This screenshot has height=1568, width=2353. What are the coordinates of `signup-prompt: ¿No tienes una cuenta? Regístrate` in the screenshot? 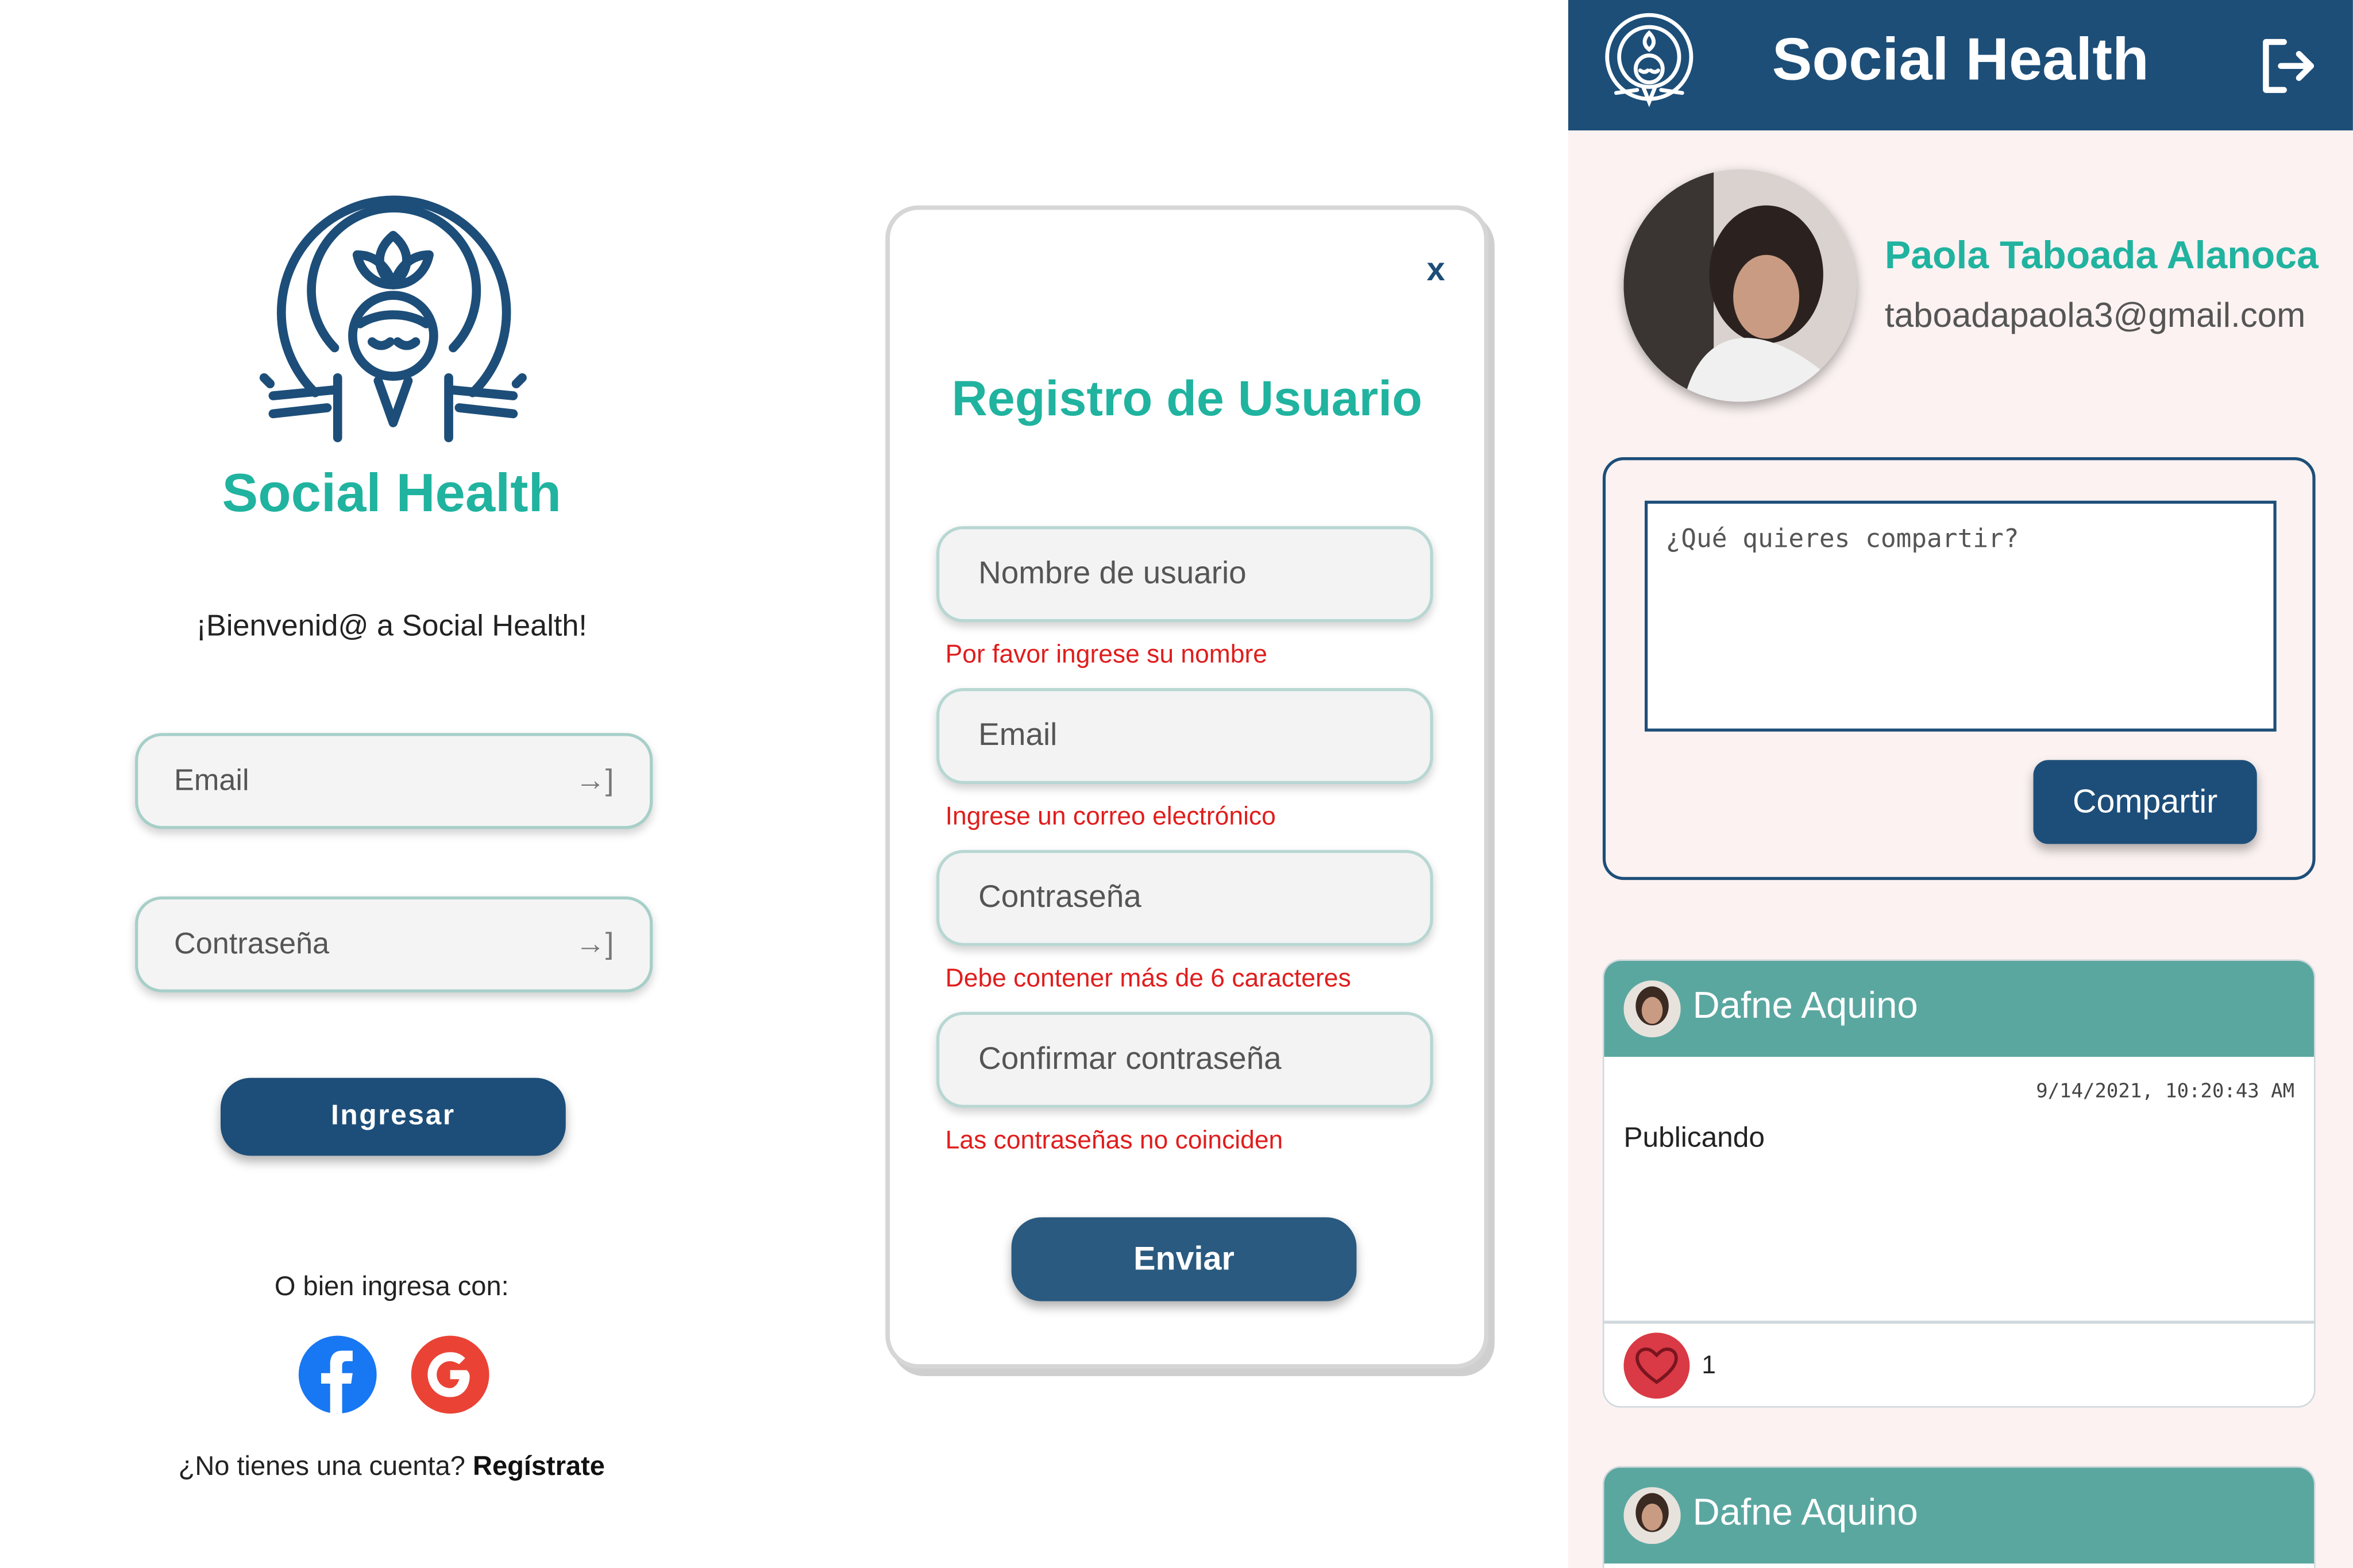 It's located at (392, 1466).